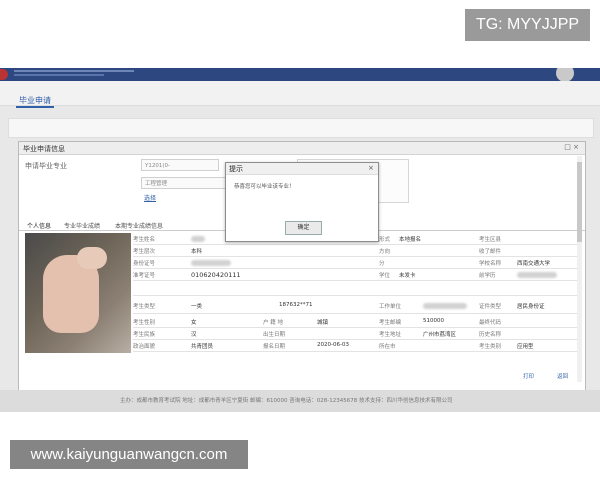 This screenshot has width=600, height=480. Describe the element at coordinates (490, 264) in the screenshot. I see `school-label: 学校名称` at that location.